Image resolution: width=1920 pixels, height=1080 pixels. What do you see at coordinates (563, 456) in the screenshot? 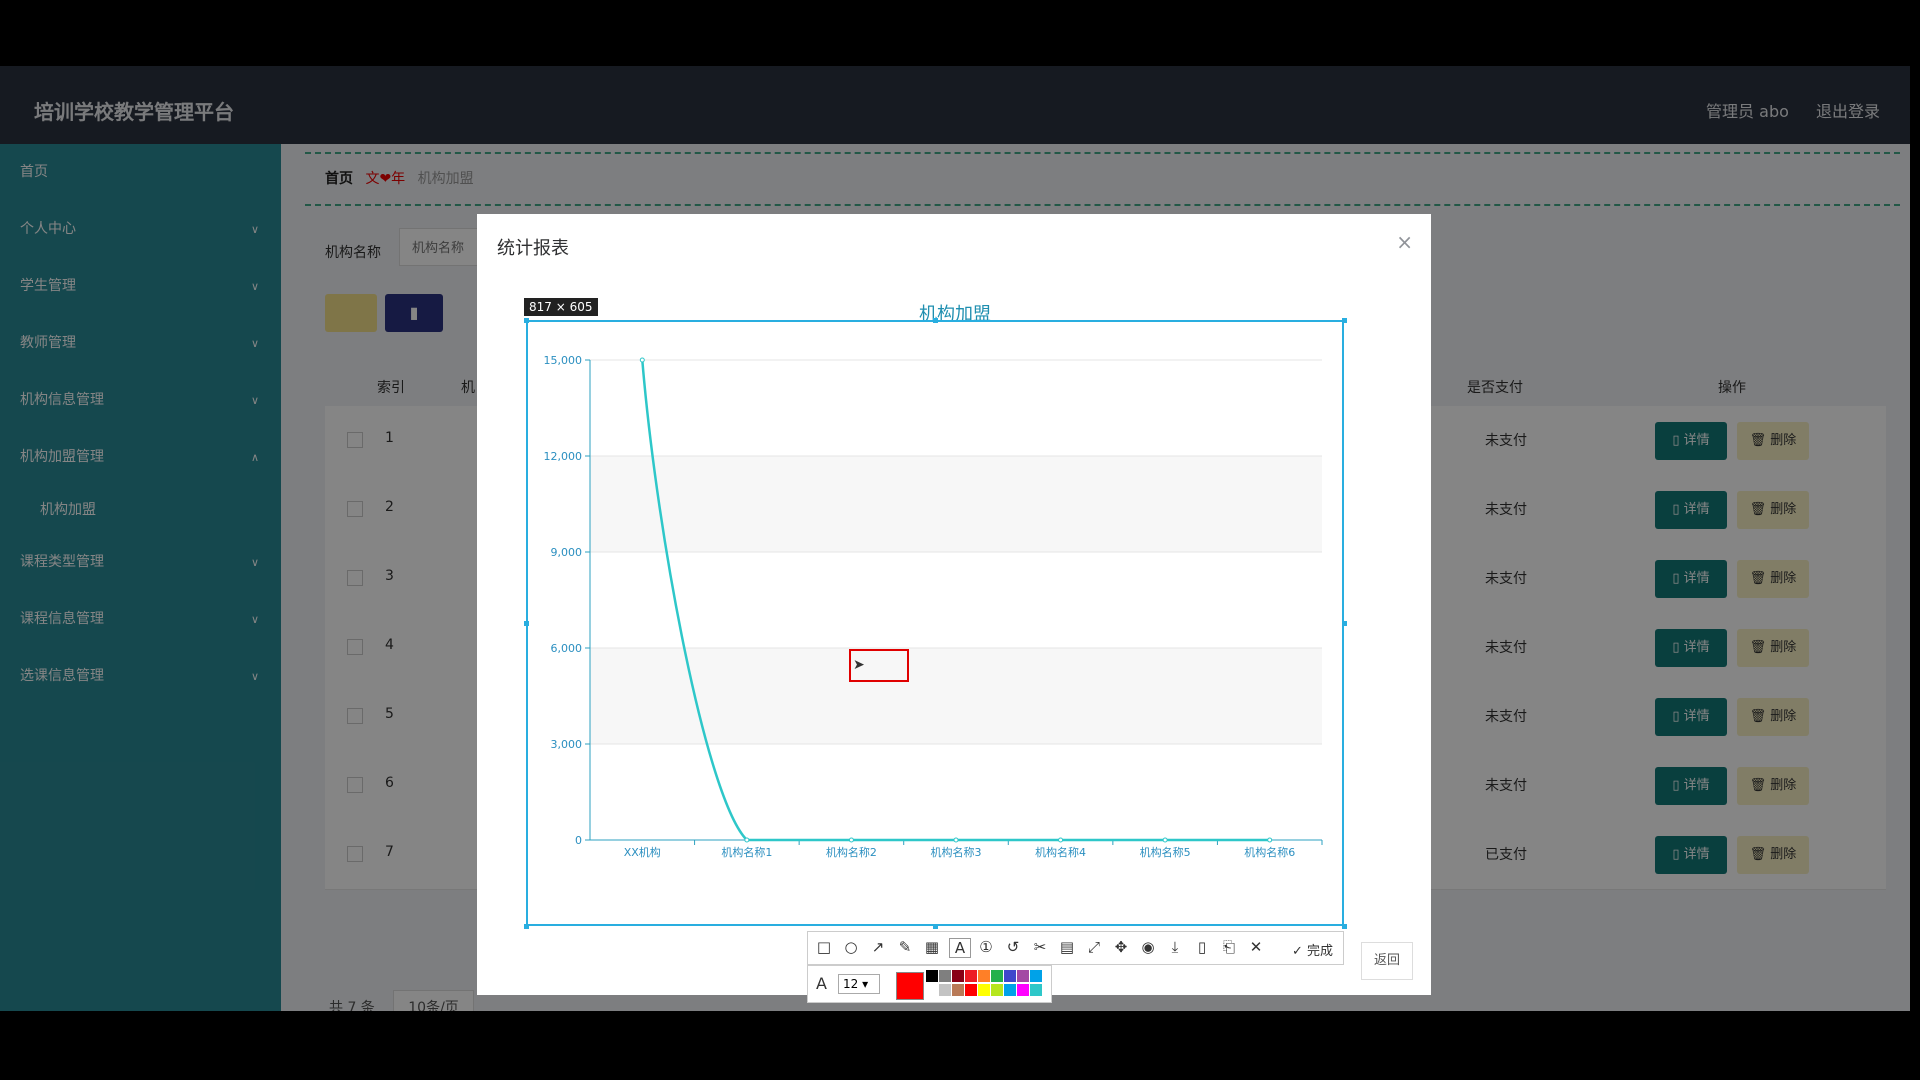
I see `y-tick-label: 12,000` at bounding box center [563, 456].